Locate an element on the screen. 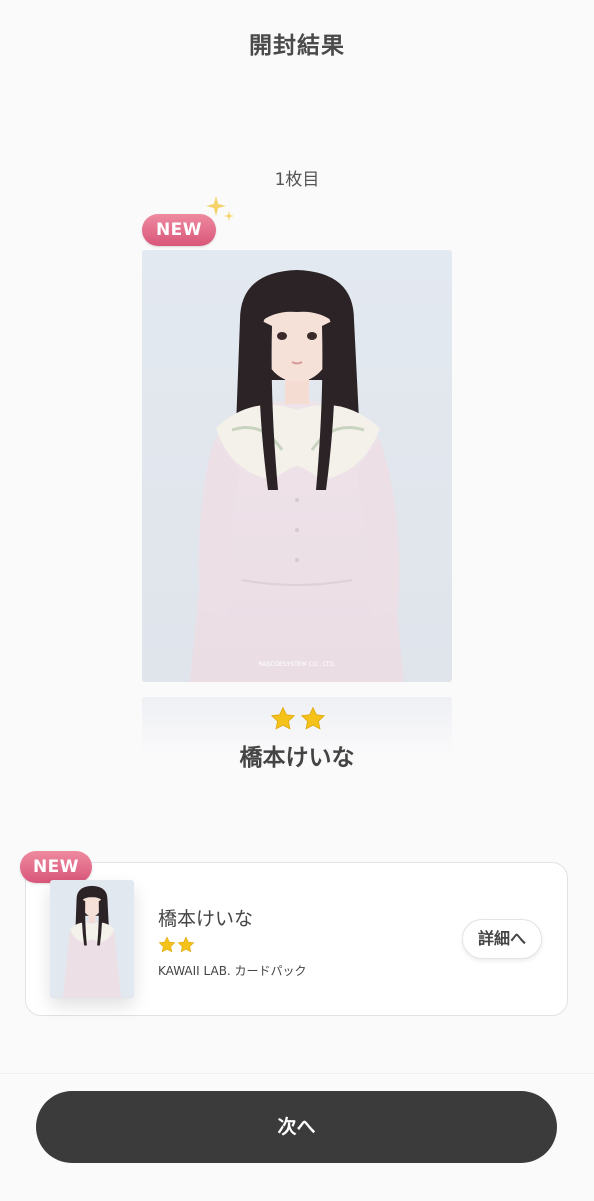 This screenshot has height=1201, width=594. card-name: 橋本けいな is located at coordinates (297, 758).